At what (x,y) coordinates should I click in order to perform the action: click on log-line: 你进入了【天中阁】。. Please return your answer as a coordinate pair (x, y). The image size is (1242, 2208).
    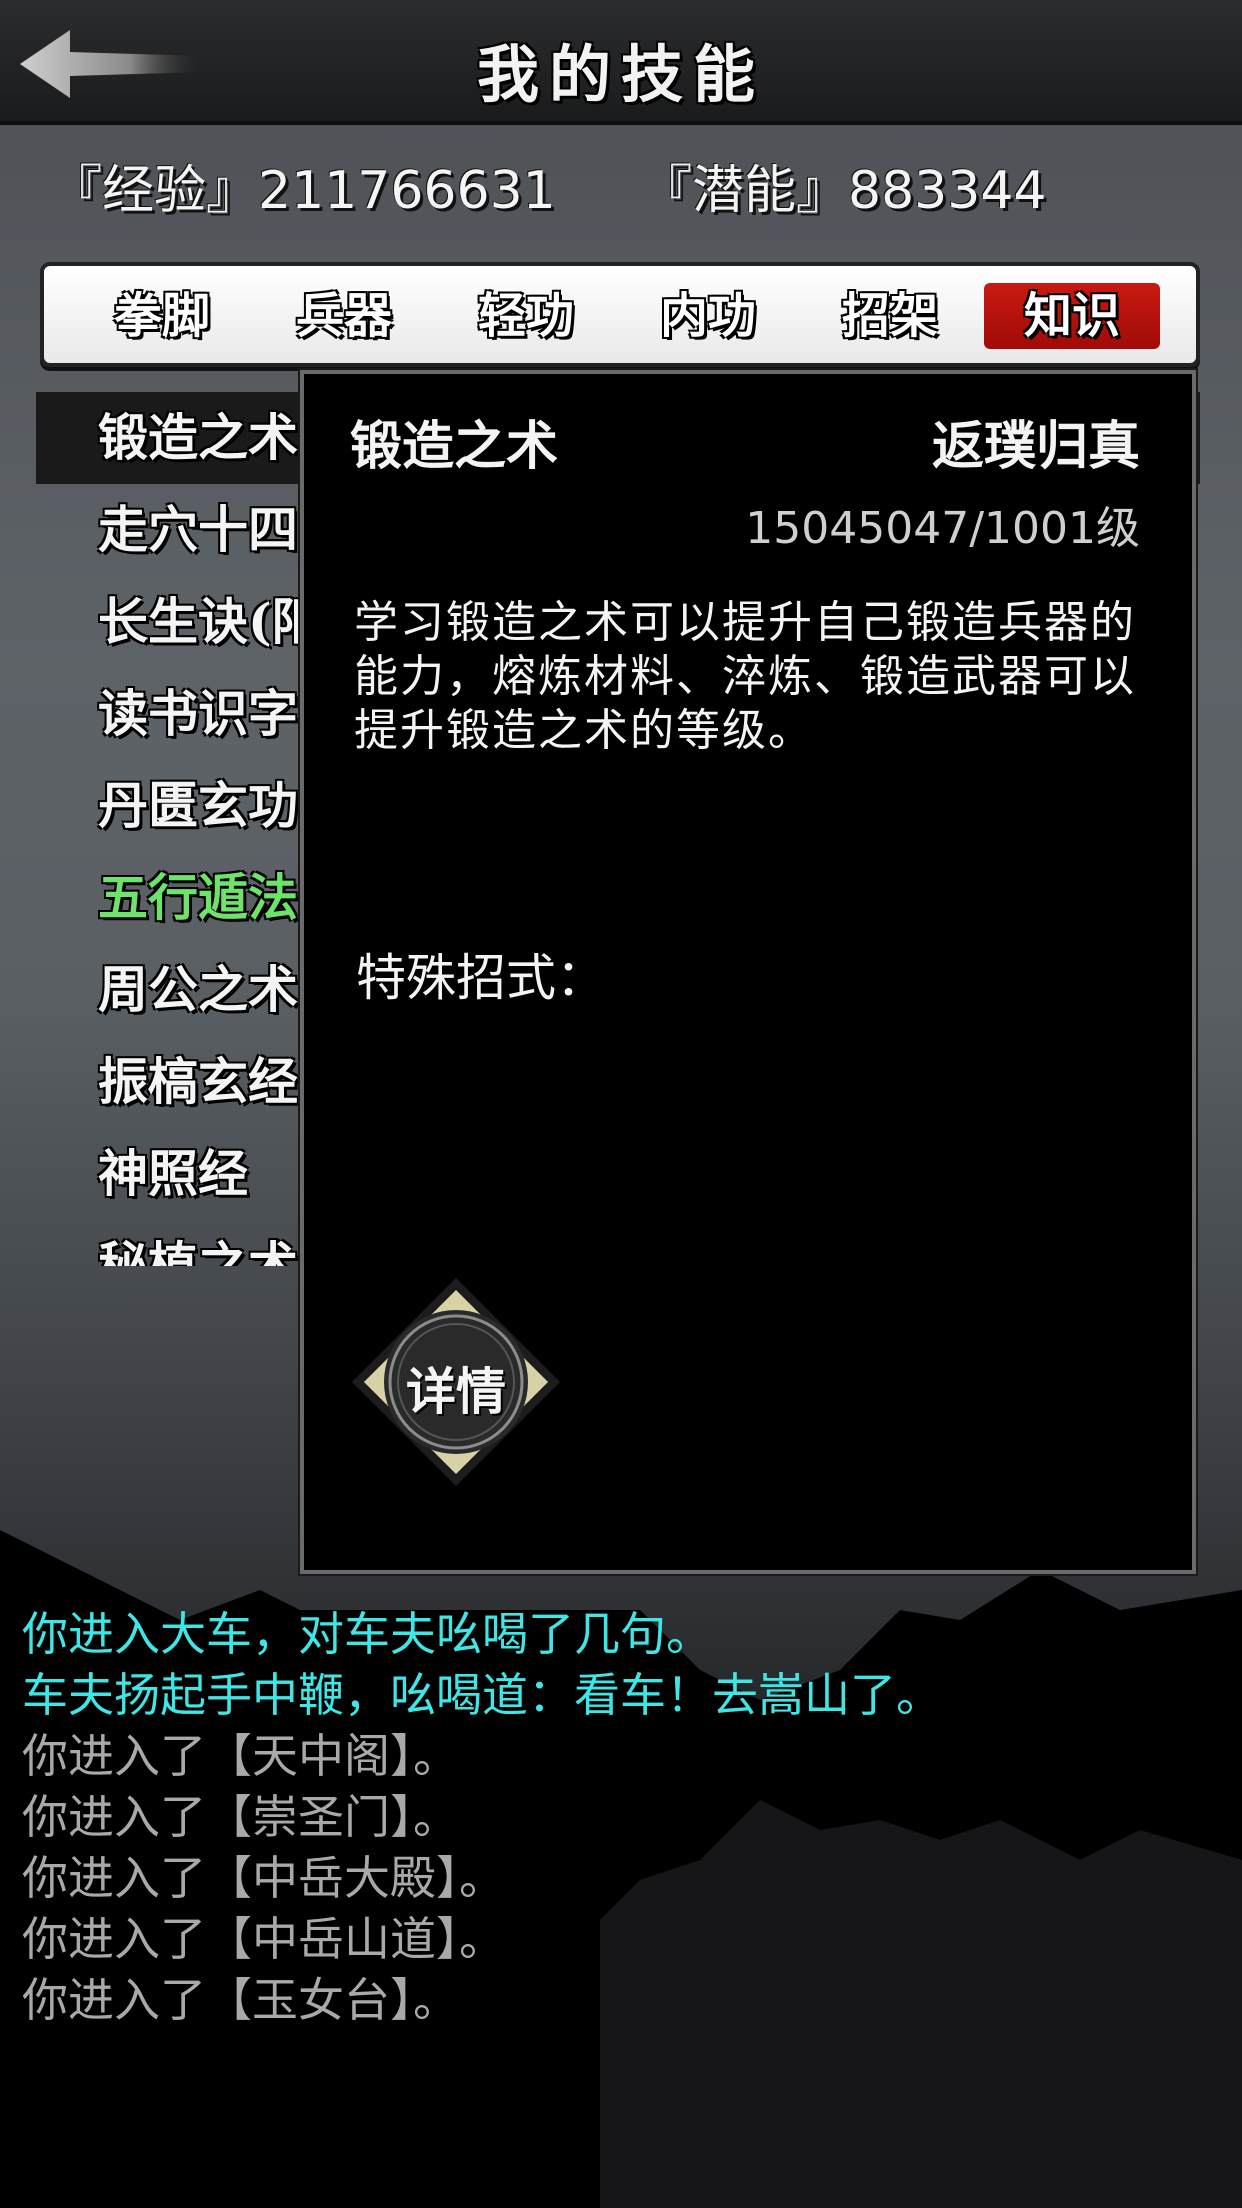
    Looking at the image, I should click on (240, 1756).